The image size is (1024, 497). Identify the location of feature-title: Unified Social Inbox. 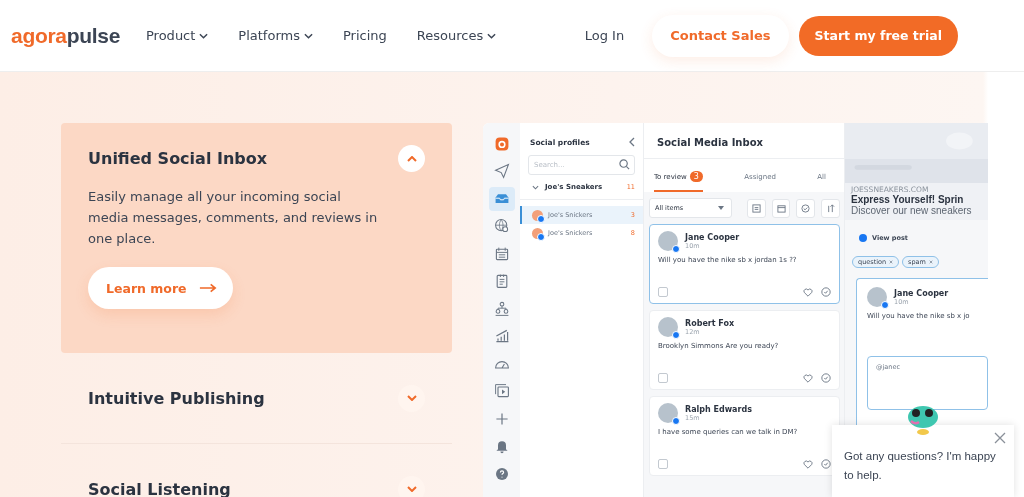
(178, 158).